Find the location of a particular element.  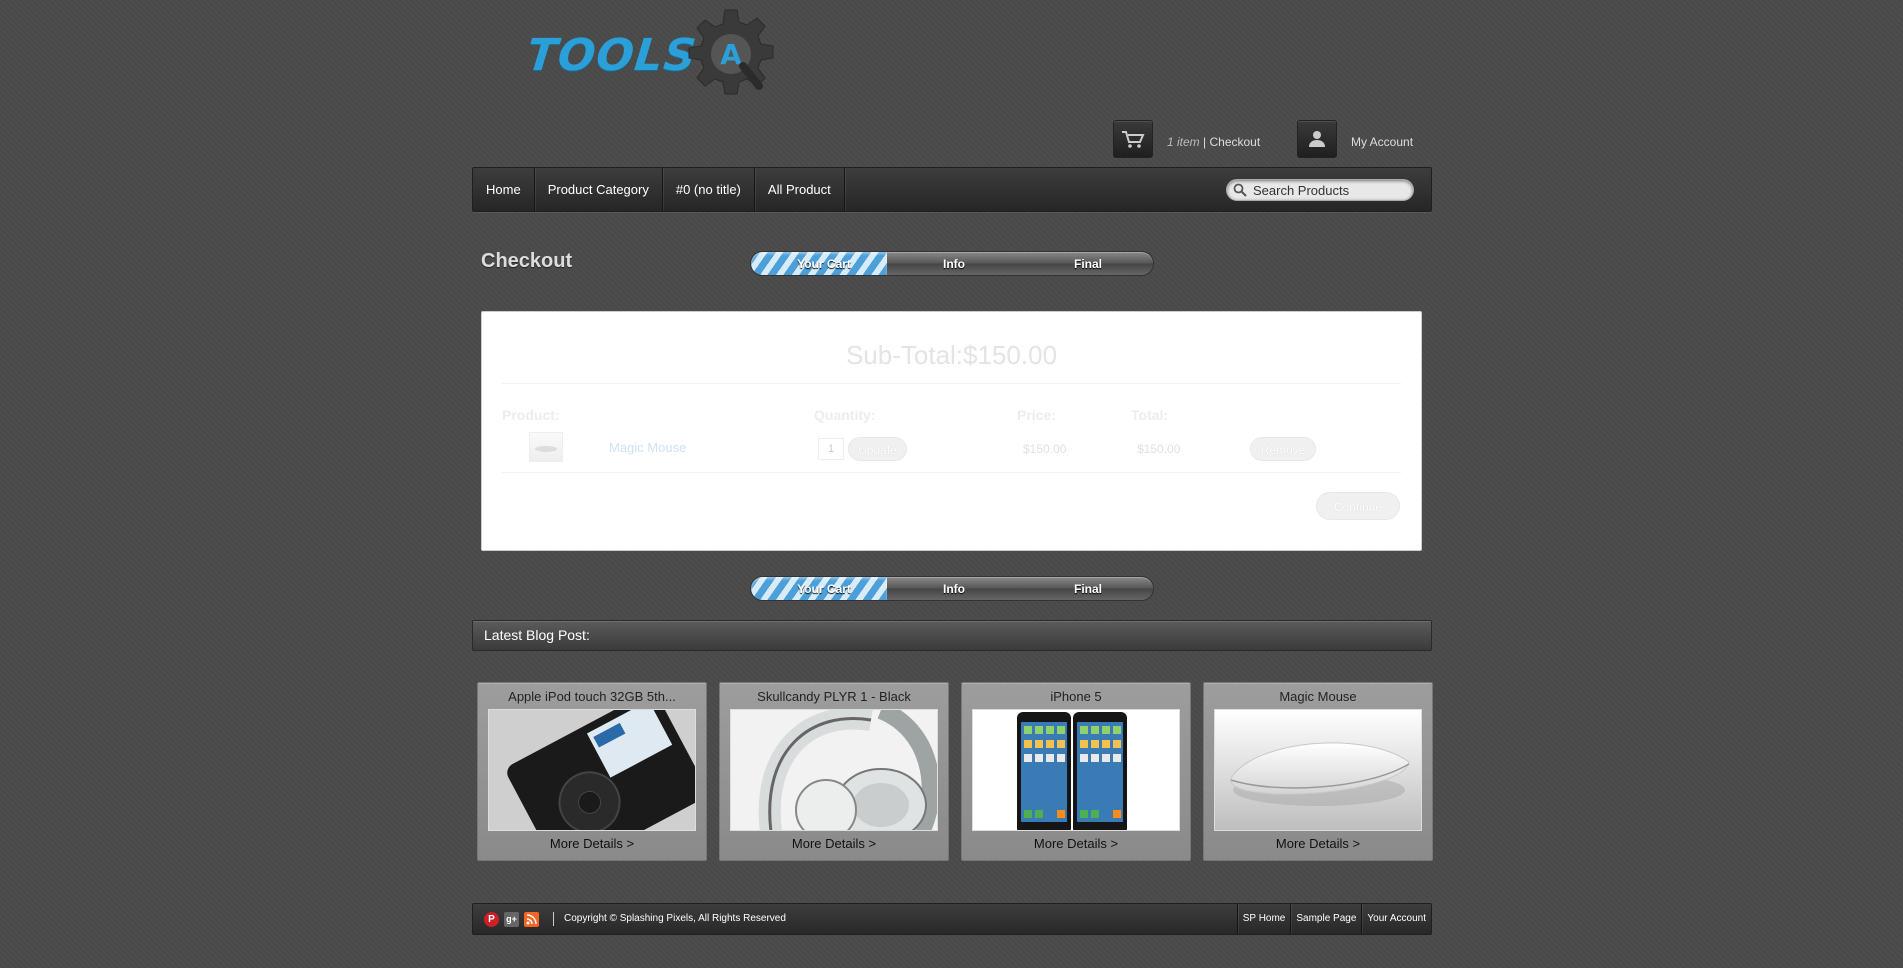

cart-count: 1 item is located at coordinates (1183, 142).